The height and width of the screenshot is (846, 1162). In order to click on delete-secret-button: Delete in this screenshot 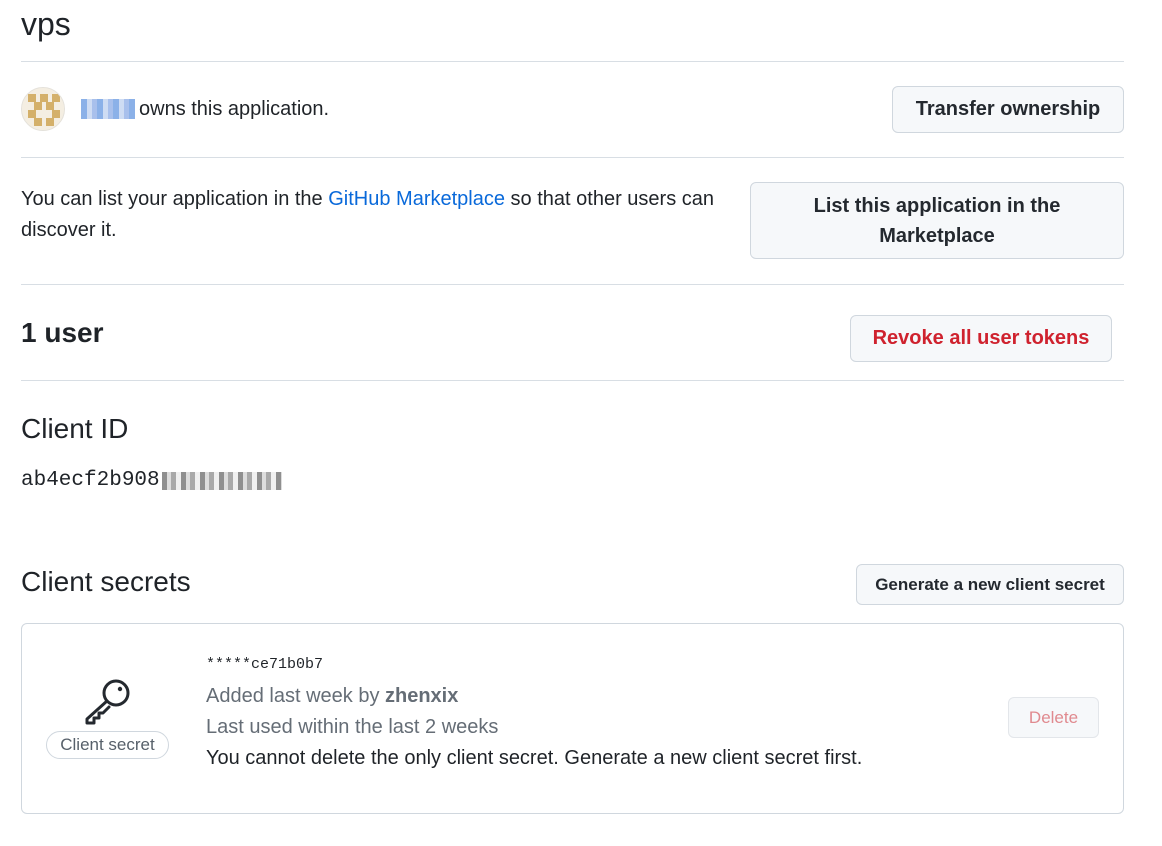, I will do `click(1053, 717)`.